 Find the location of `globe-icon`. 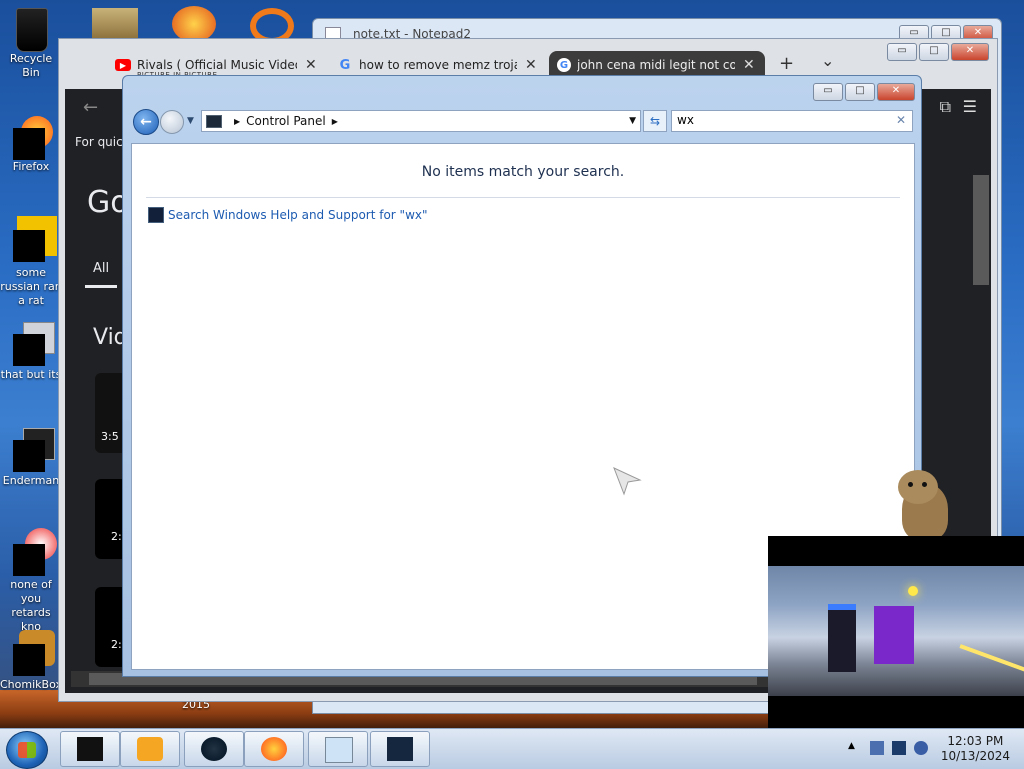

globe-icon is located at coordinates (214, 749).